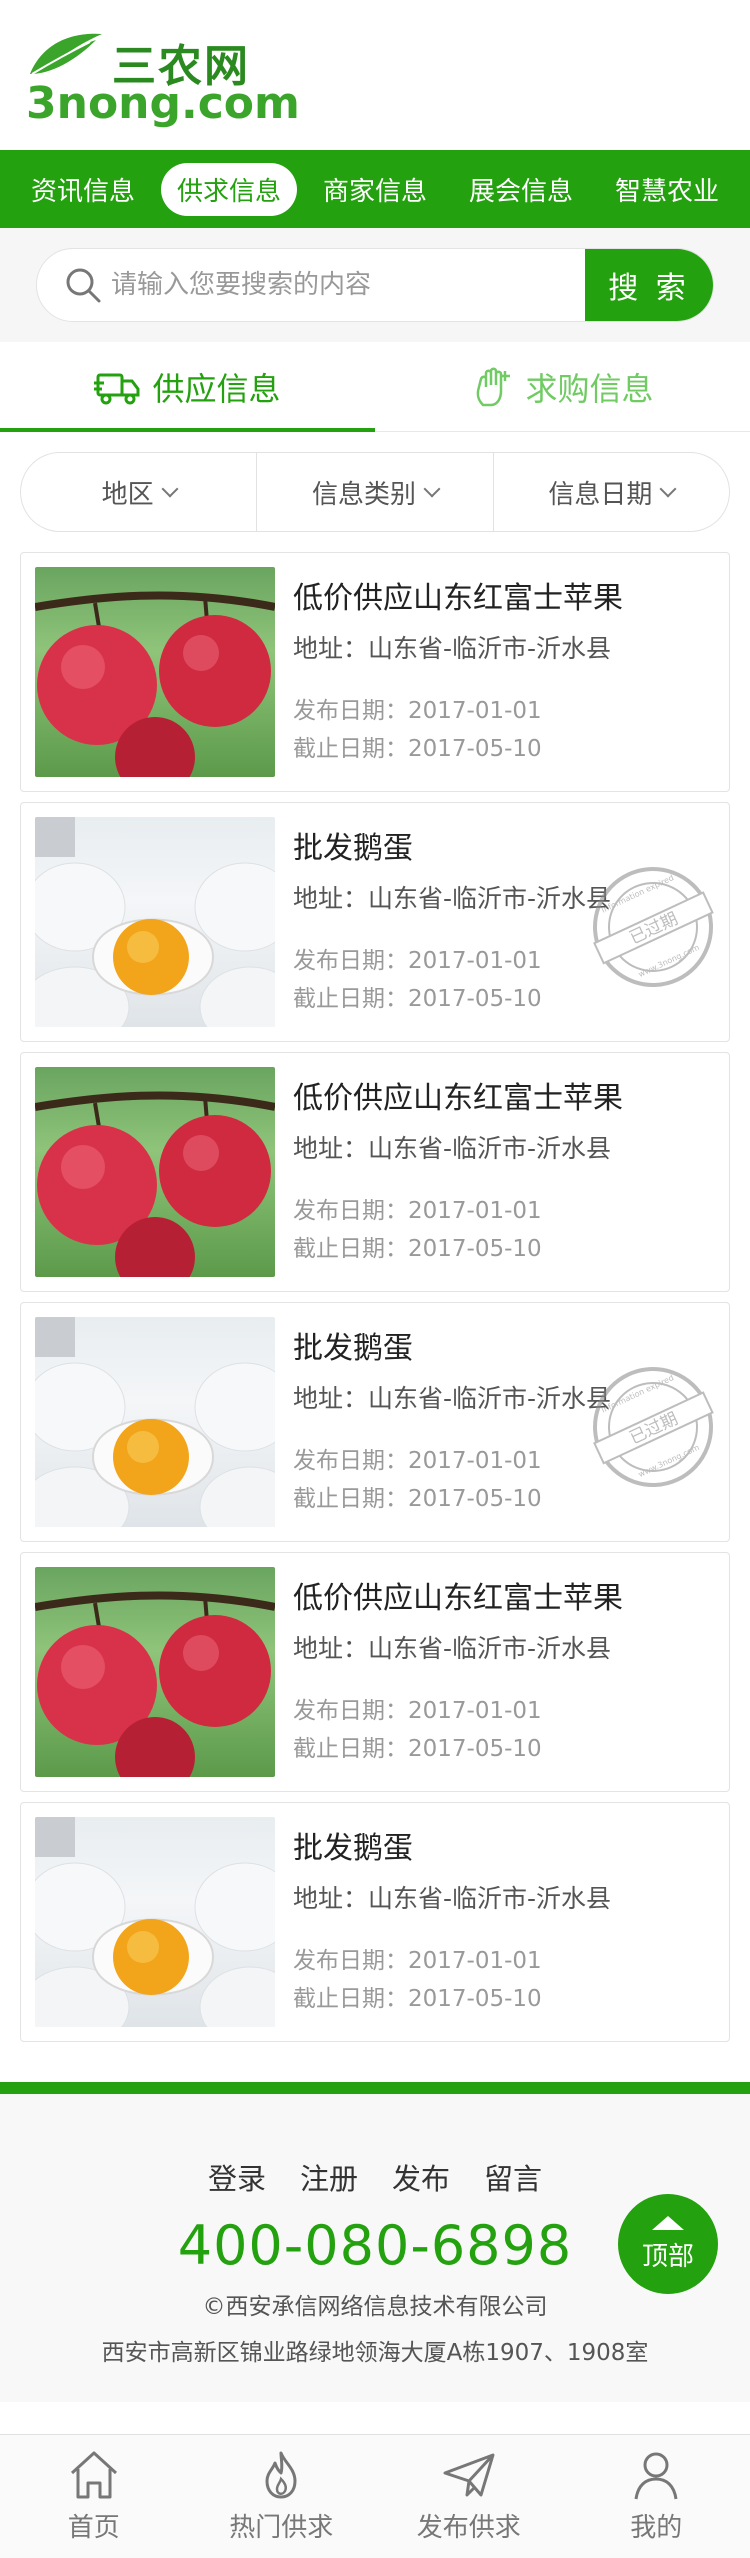 The image size is (750, 2558). I want to click on header: 三农网 3nong.com, so click(375, 75).